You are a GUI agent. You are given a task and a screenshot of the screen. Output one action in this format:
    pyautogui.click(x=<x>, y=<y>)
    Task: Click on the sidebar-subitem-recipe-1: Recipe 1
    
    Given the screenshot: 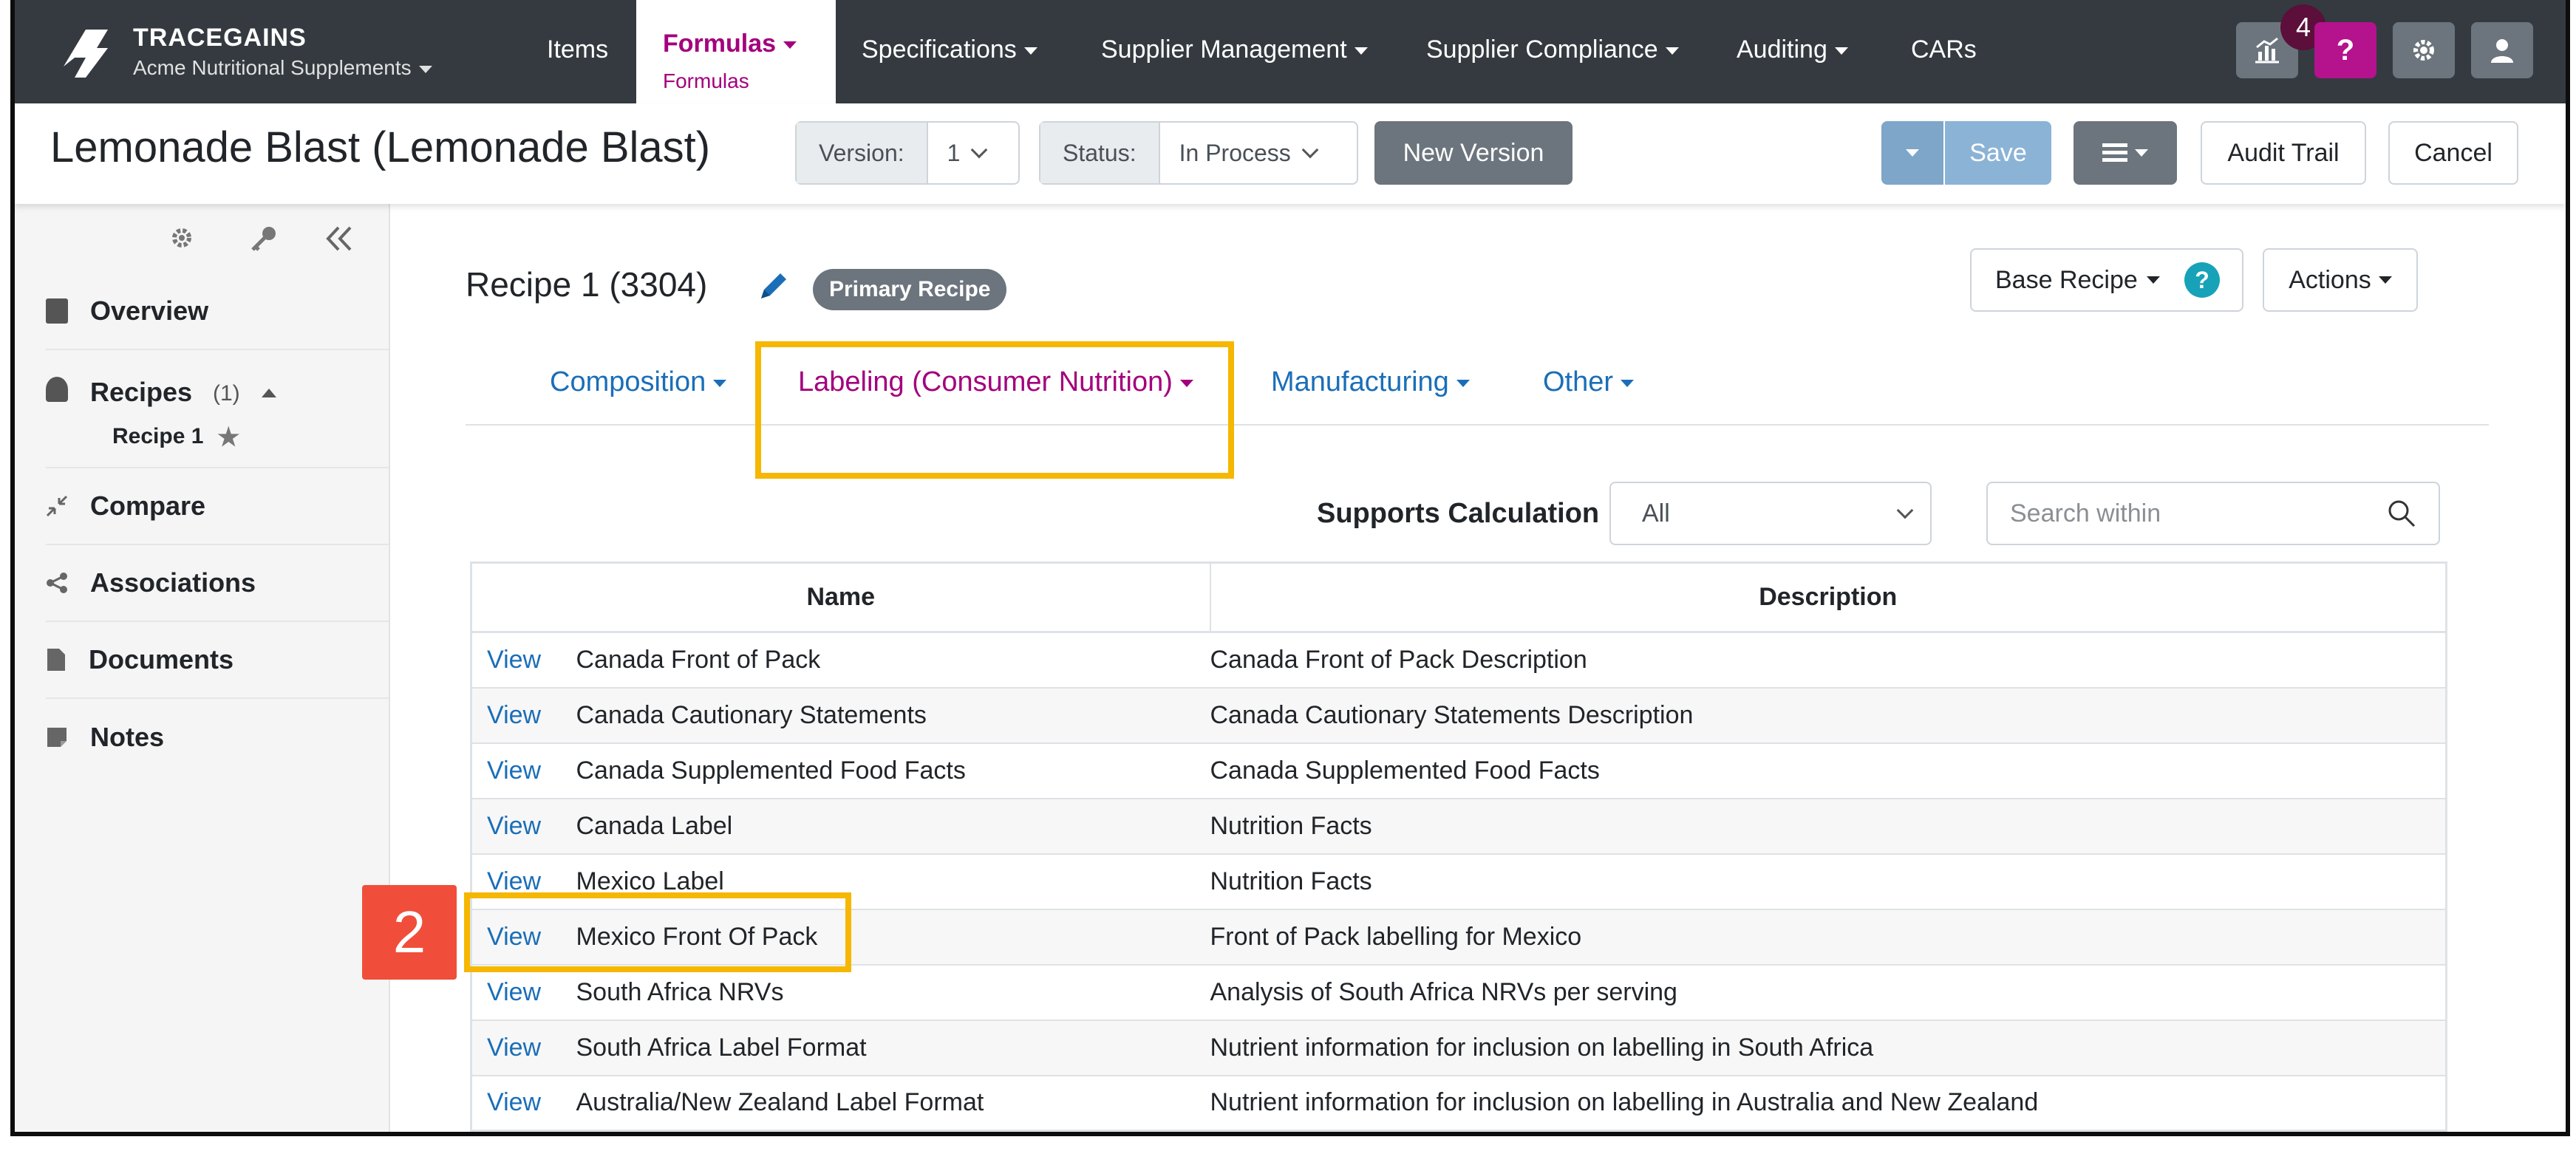 What is the action you would take?
    pyautogui.click(x=157, y=436)
    